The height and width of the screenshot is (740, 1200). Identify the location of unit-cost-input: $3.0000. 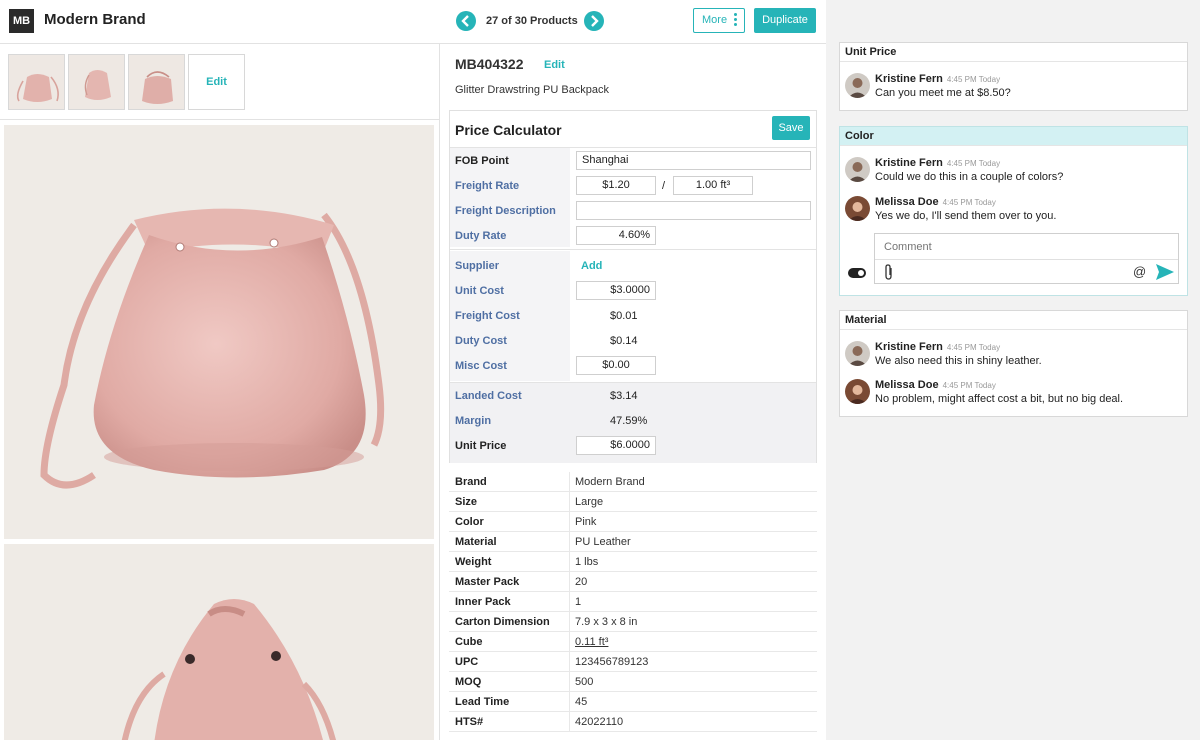
(616, 290).